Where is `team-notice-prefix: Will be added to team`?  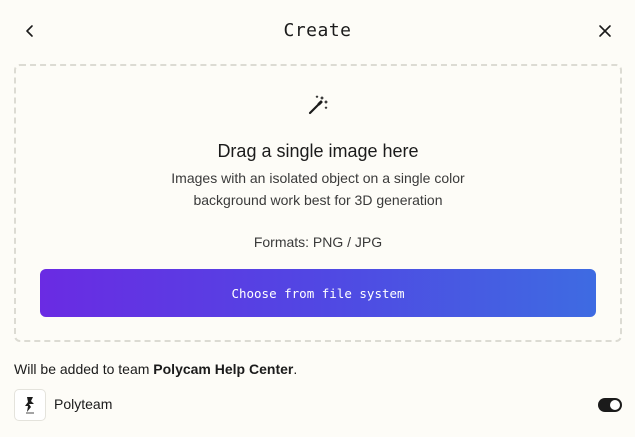
team-notice-prefix: Will be added to team is located at coordinates (84, 369).